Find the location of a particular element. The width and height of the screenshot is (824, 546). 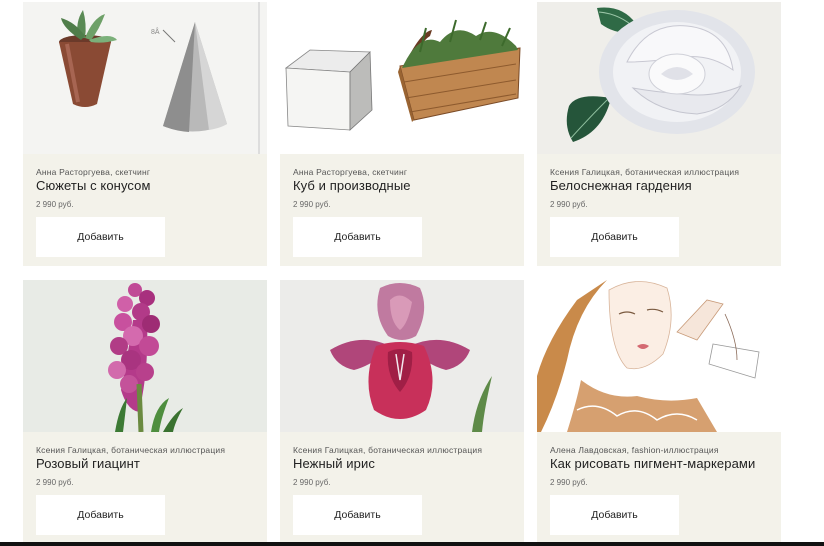

product-author: Алена Лавдовская, fashion-иллюстрация is located at coordinates (634, 450).